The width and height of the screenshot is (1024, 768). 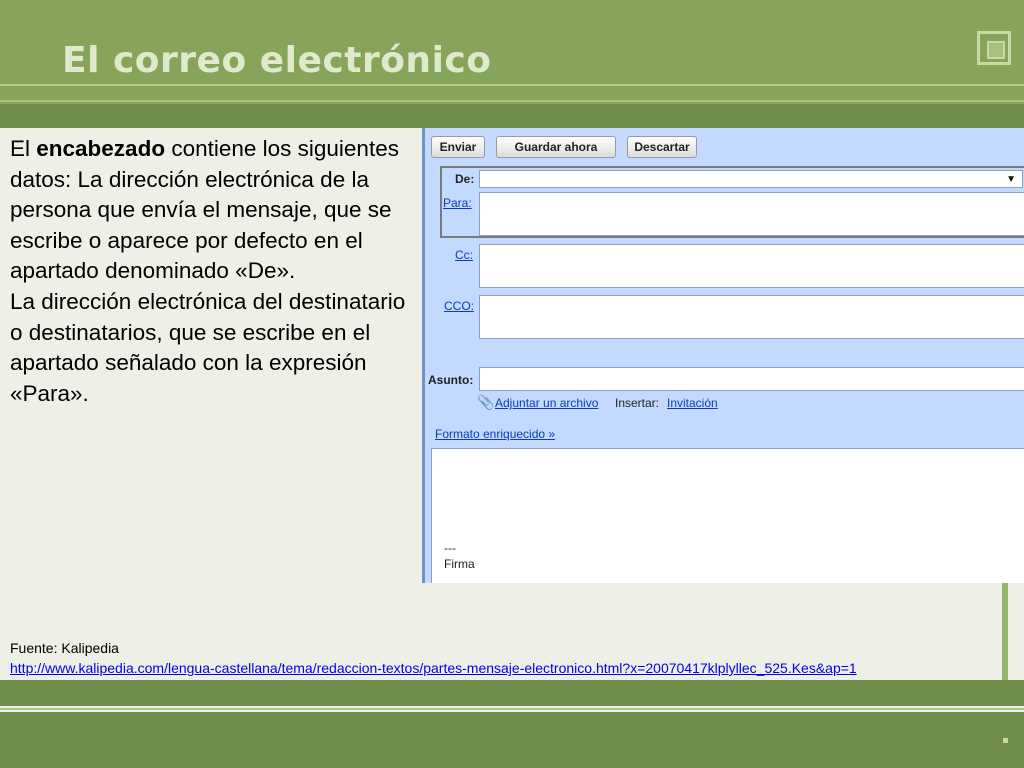 I want to click on attach-file-link: Adjuntar un archivo, so click(x=546, y=403).